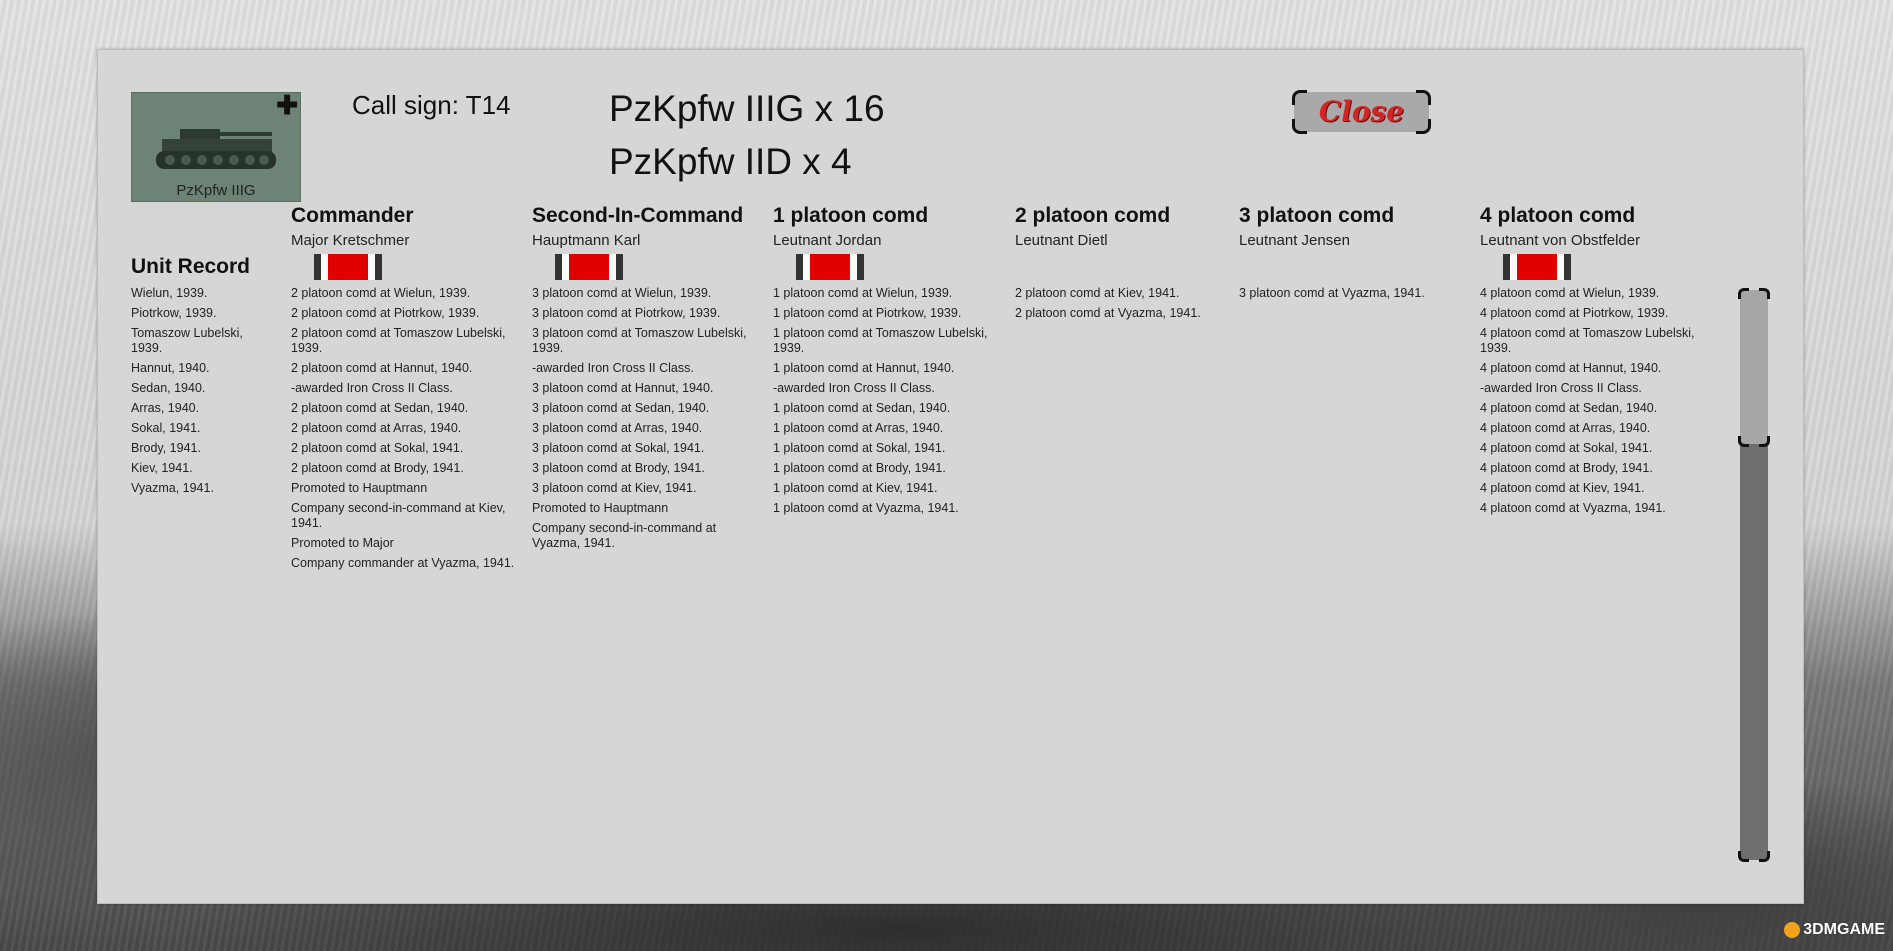  I want to click on close-button-label: Close, so click(1361, 111).